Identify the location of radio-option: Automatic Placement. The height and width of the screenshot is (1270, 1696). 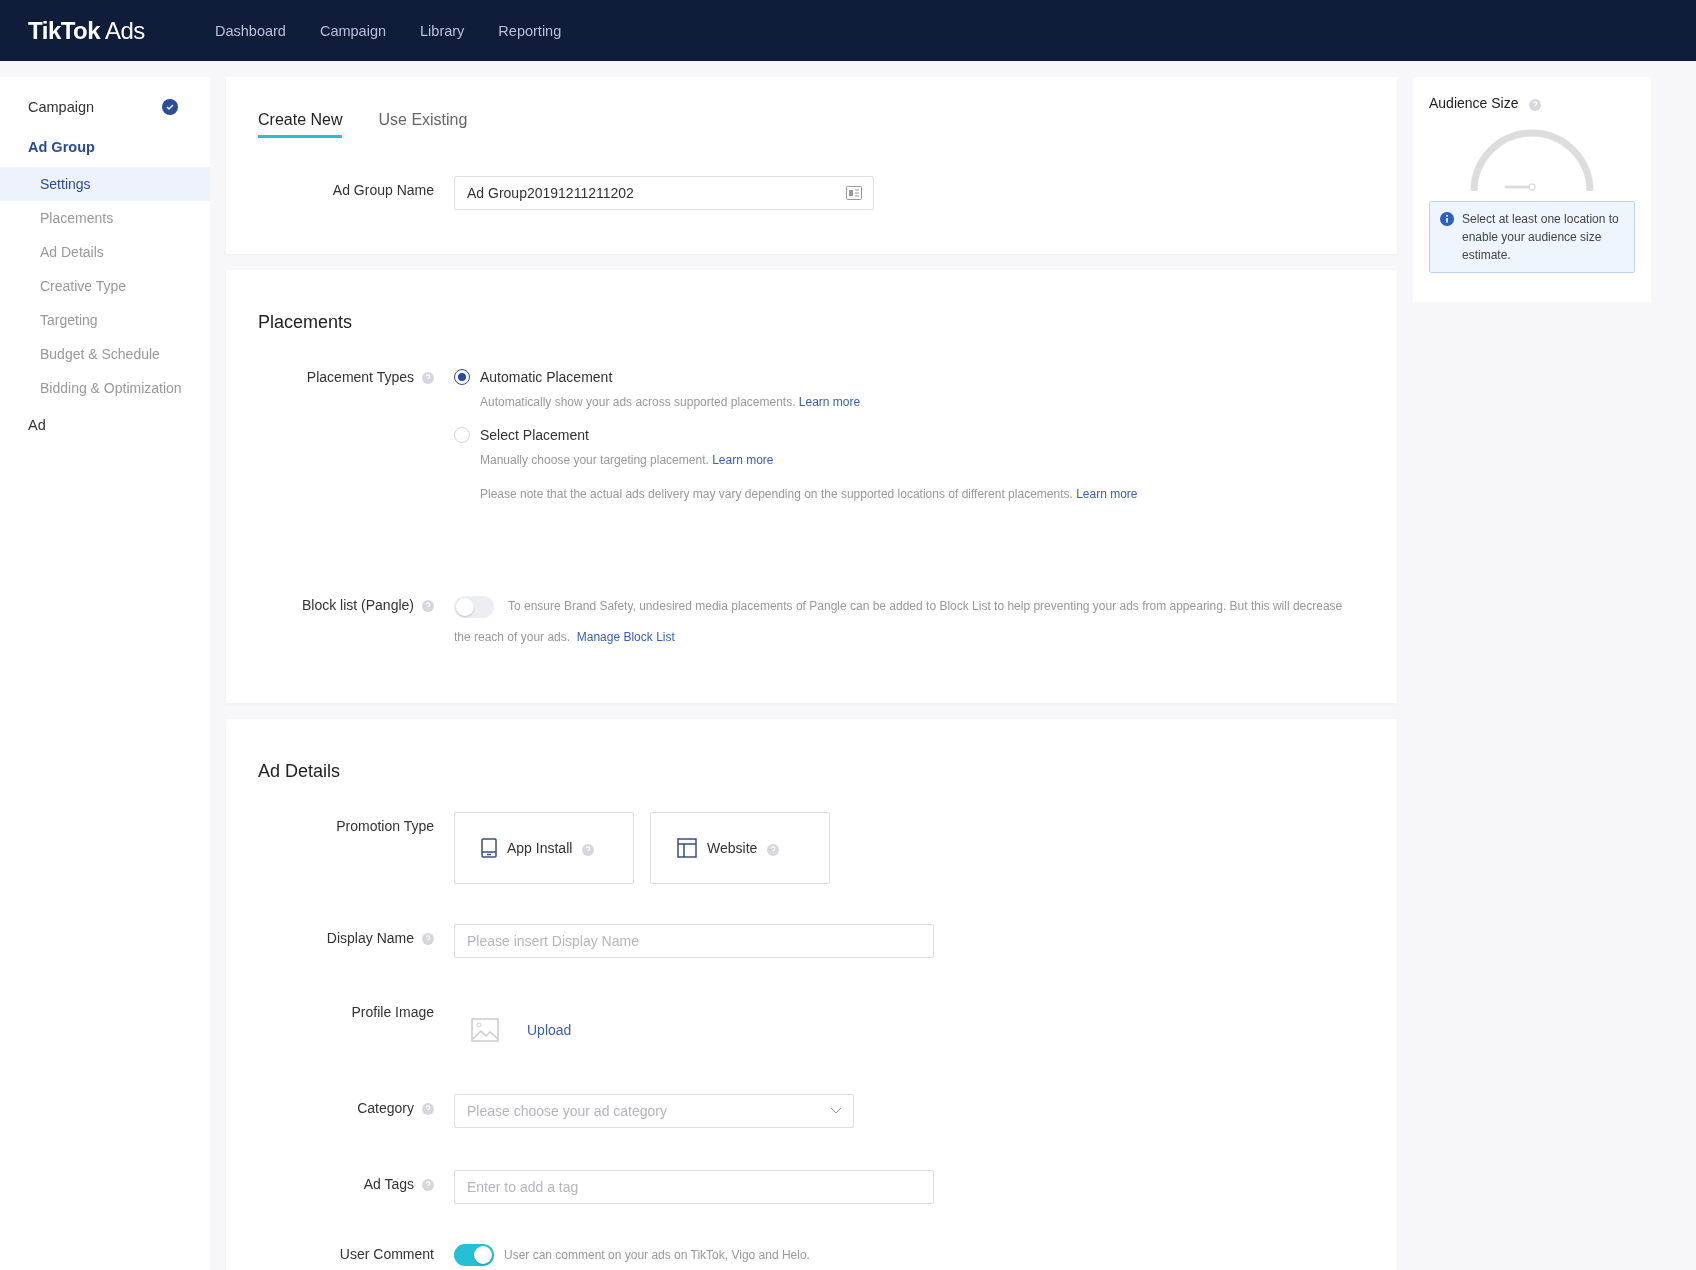
(796, 377).